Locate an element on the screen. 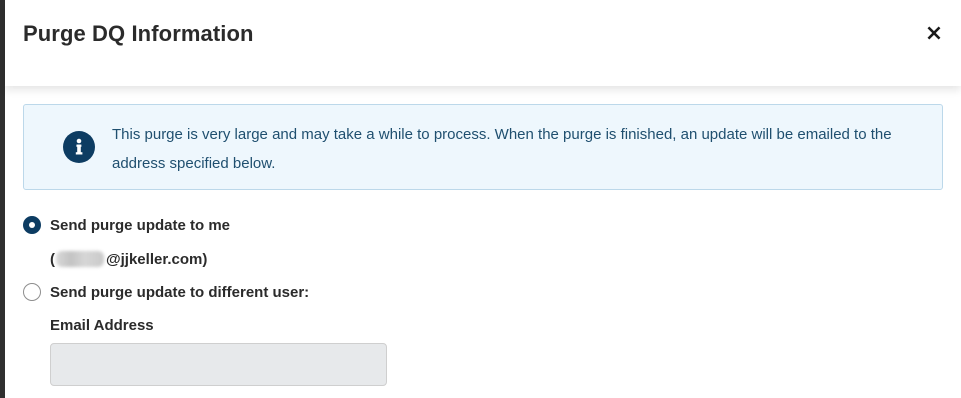 Image resolution: width=961 pixels, height=398 pixels. close-icon: × is located at coordinates (934, 33).